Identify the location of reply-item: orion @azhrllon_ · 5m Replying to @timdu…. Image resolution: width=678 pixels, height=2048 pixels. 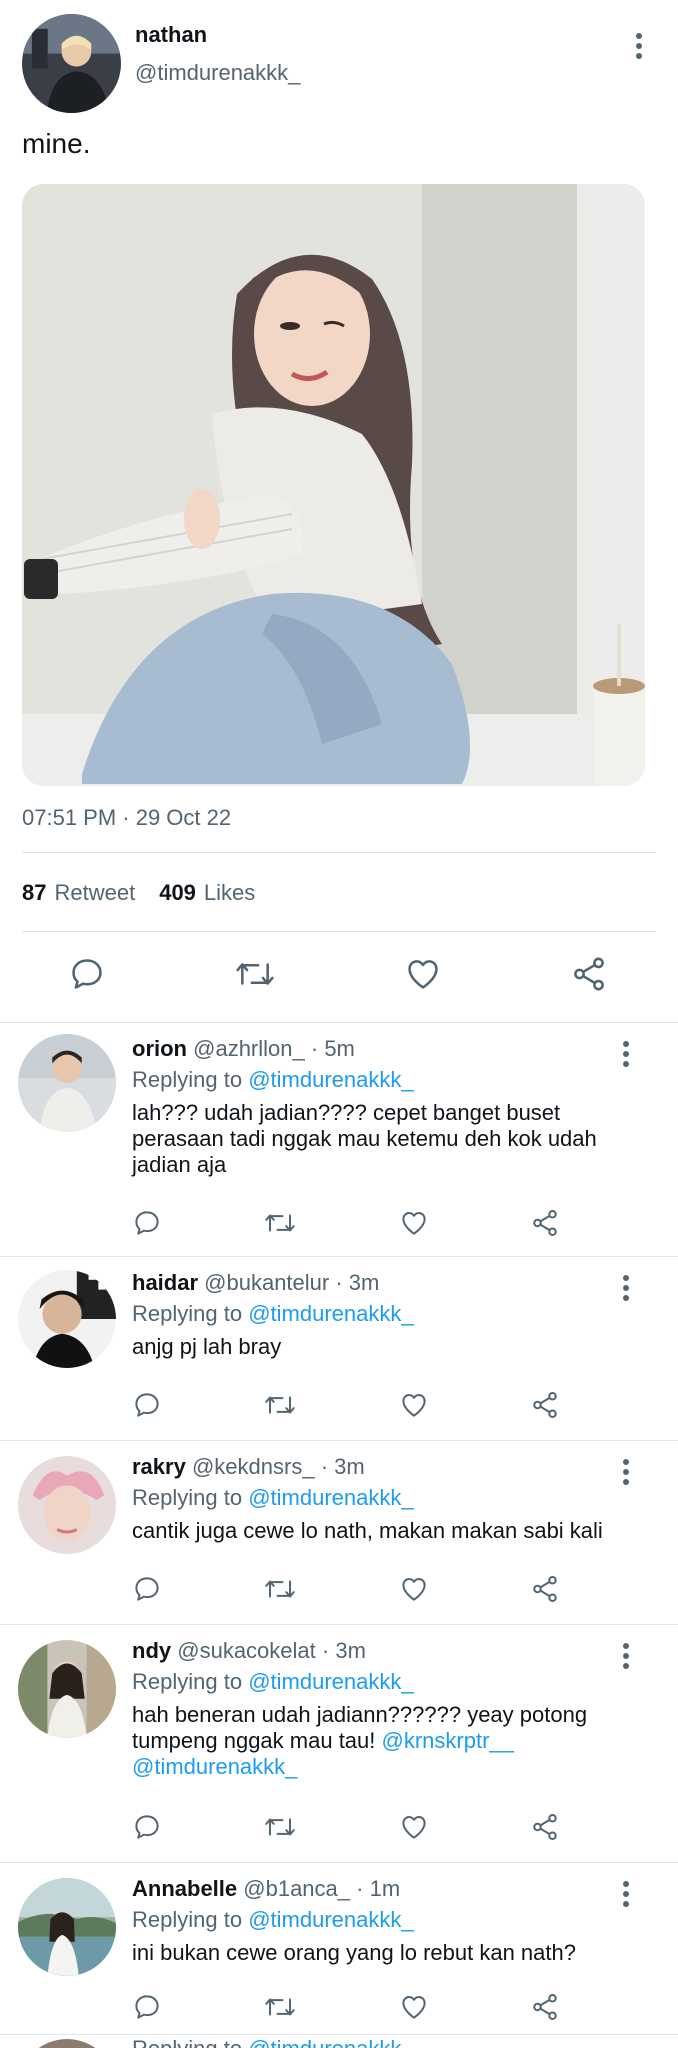
(339, 1140).